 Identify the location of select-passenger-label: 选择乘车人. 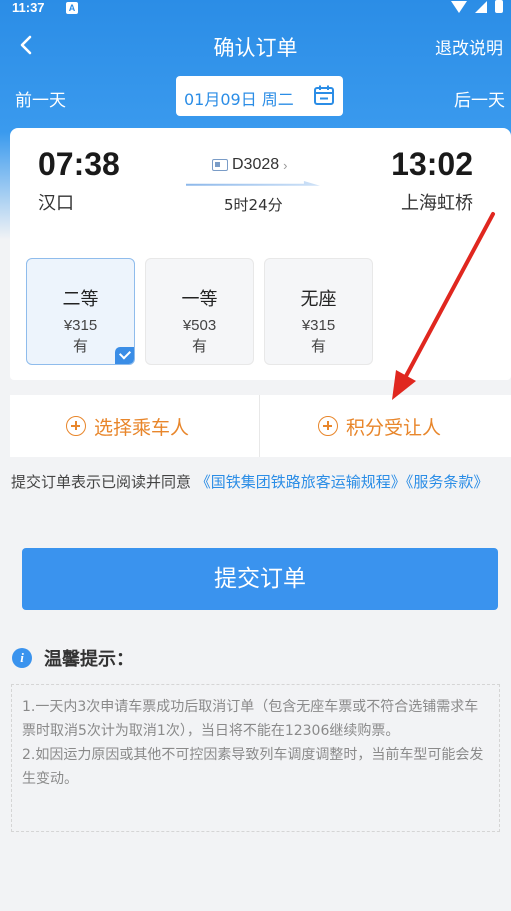
(142, 427).